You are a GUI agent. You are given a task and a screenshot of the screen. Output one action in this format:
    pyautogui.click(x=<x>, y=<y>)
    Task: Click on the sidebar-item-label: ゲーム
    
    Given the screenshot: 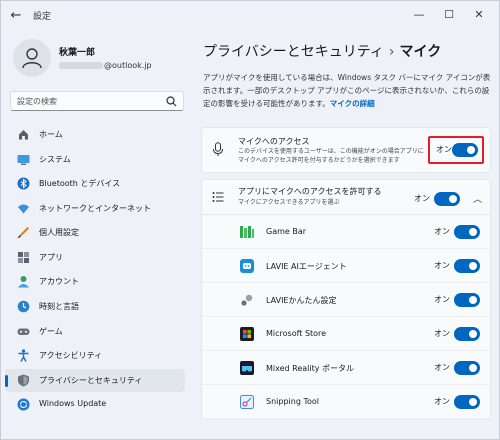 What is the action you would take?
    pyautogui.click(x=51, y=331)
    